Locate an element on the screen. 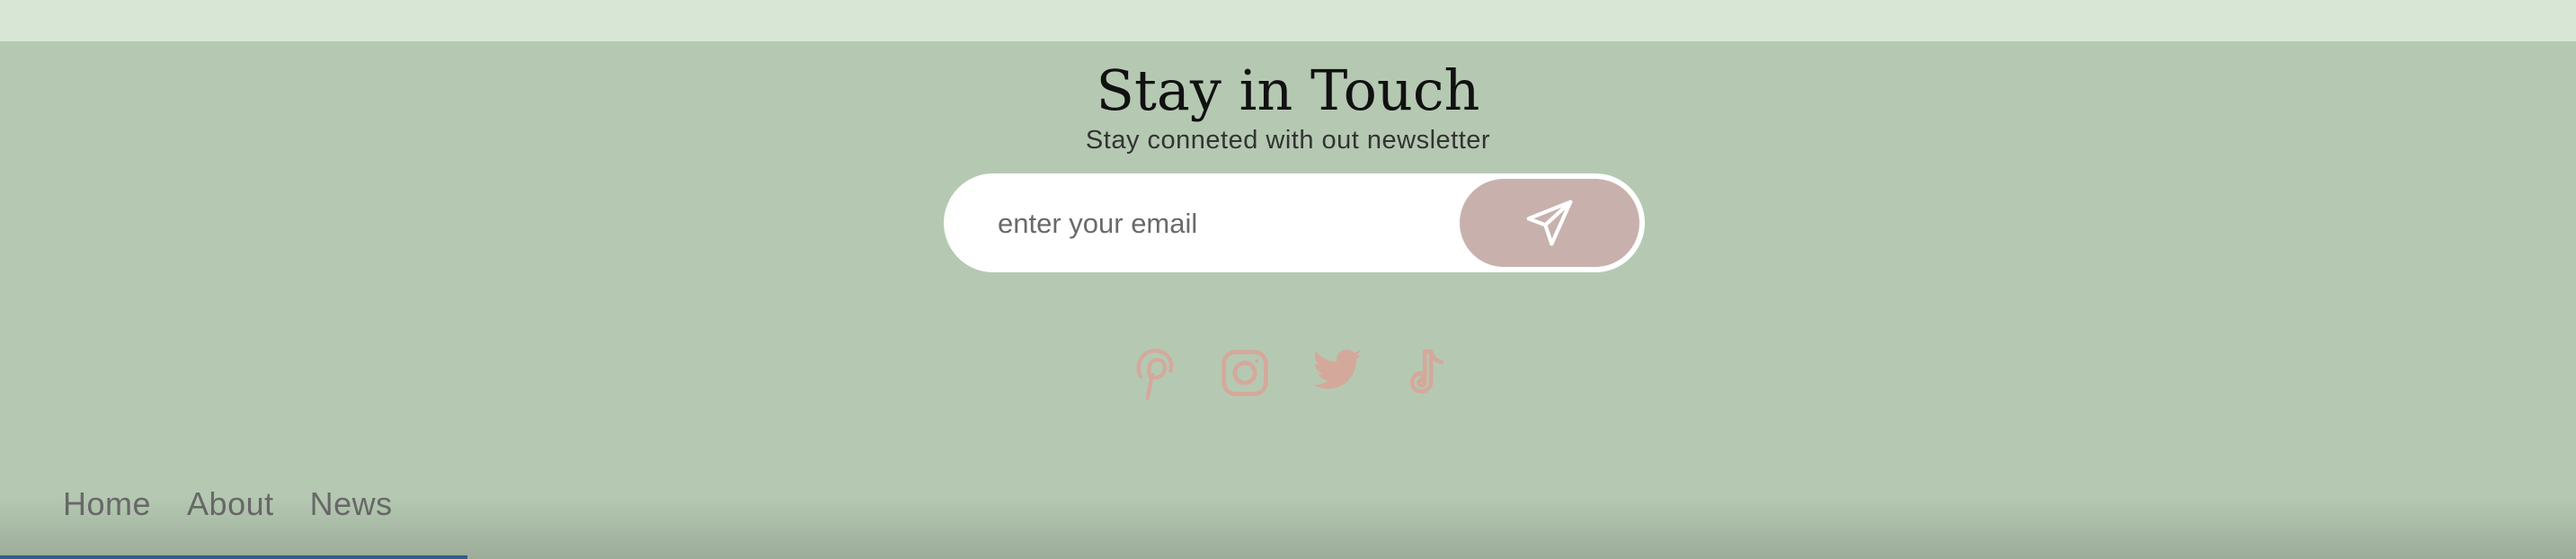 The height and width of the screenshot is (559, 2576). email-input is located at coordinates (1231, 224).